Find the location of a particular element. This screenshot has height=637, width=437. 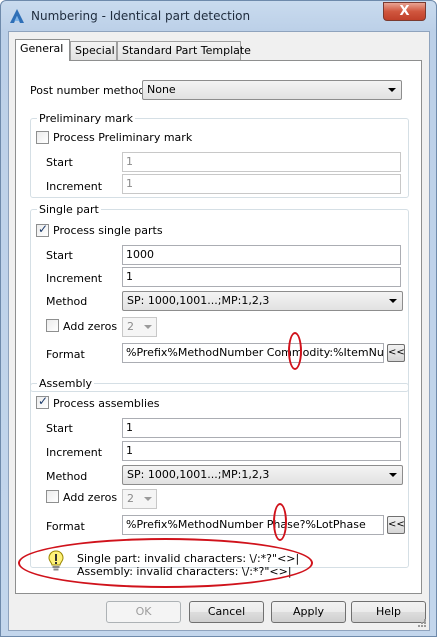

single-start-input: 1000 is located at coordinates (261, 255).